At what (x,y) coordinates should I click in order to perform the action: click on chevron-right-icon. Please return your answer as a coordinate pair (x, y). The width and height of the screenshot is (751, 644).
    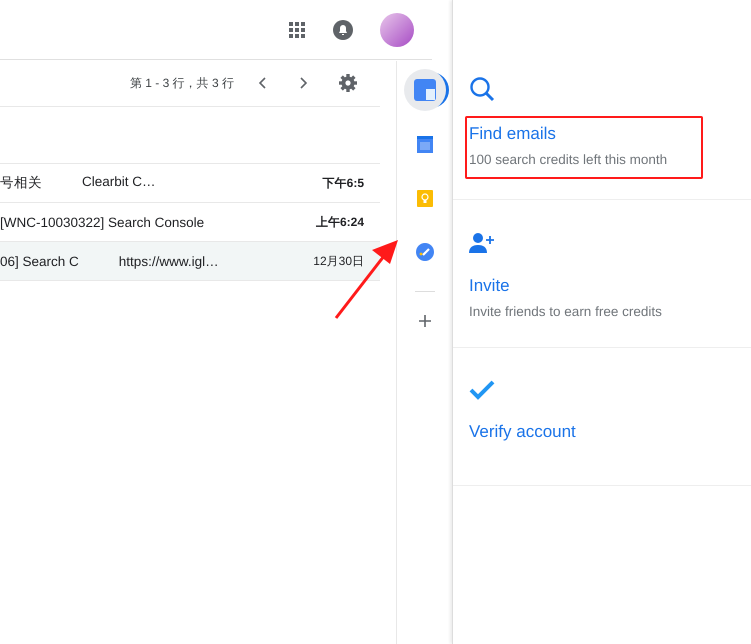
    Looking at the image, I should click on (303, 83).